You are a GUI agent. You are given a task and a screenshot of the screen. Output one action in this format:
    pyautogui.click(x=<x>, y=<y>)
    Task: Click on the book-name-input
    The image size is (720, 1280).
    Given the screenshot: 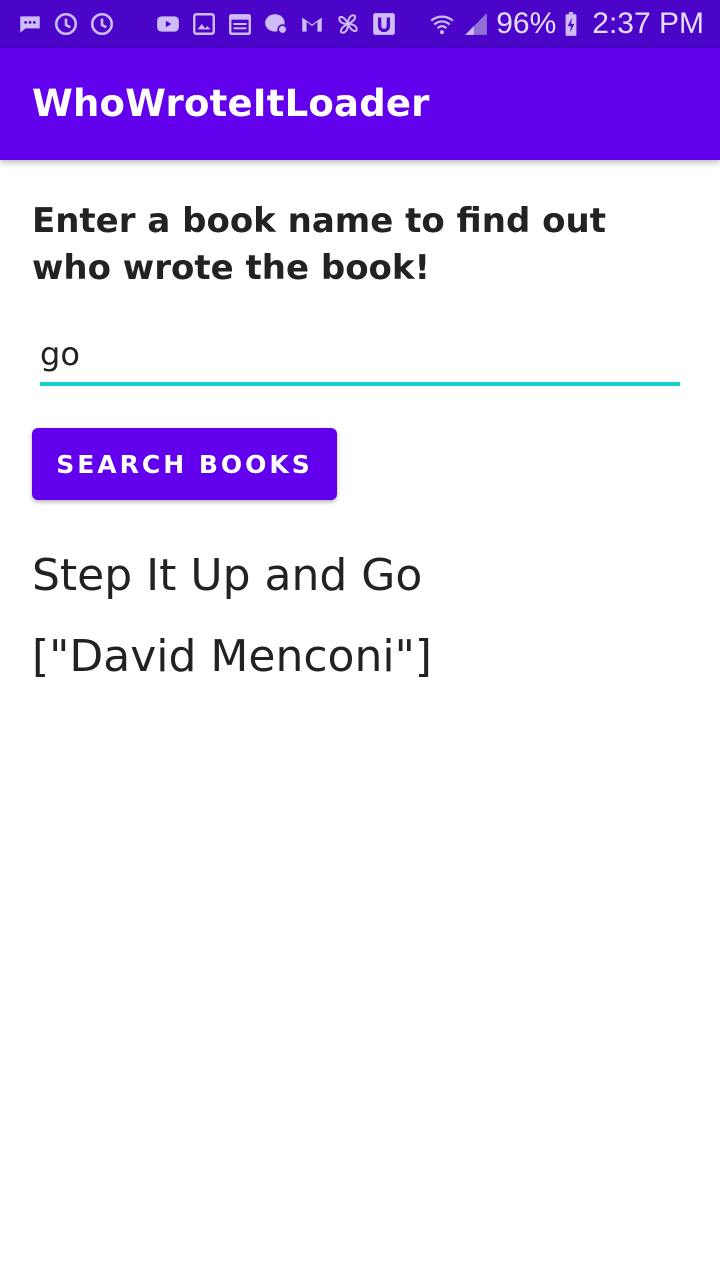 What is the action you would take?
    pyautogui.click(x=360, y=356)
    